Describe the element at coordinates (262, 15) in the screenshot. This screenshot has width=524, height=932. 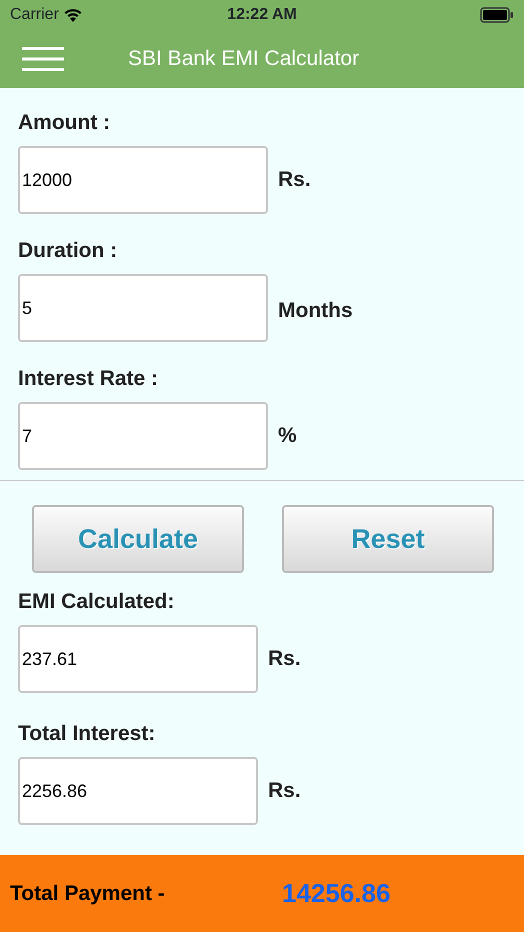
I see `status-time: 12:22 AM` at that location.